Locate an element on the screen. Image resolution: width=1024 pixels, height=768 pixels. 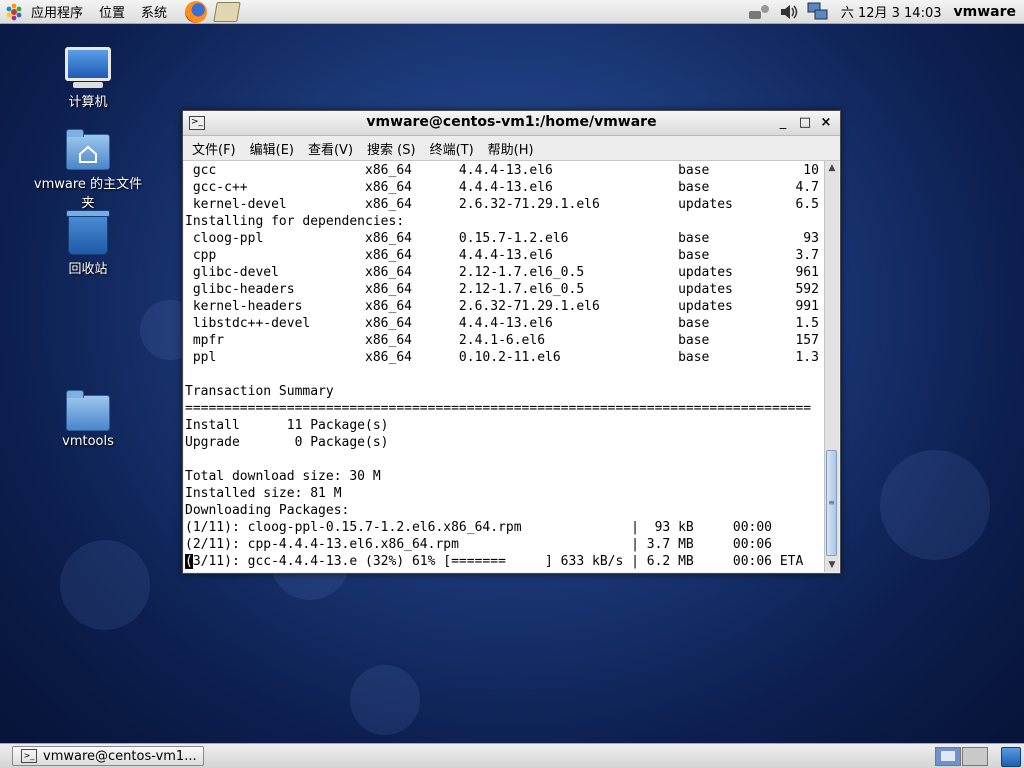
scroll-up-arrow-icon: ▲ is located at coordinates (832, 168).